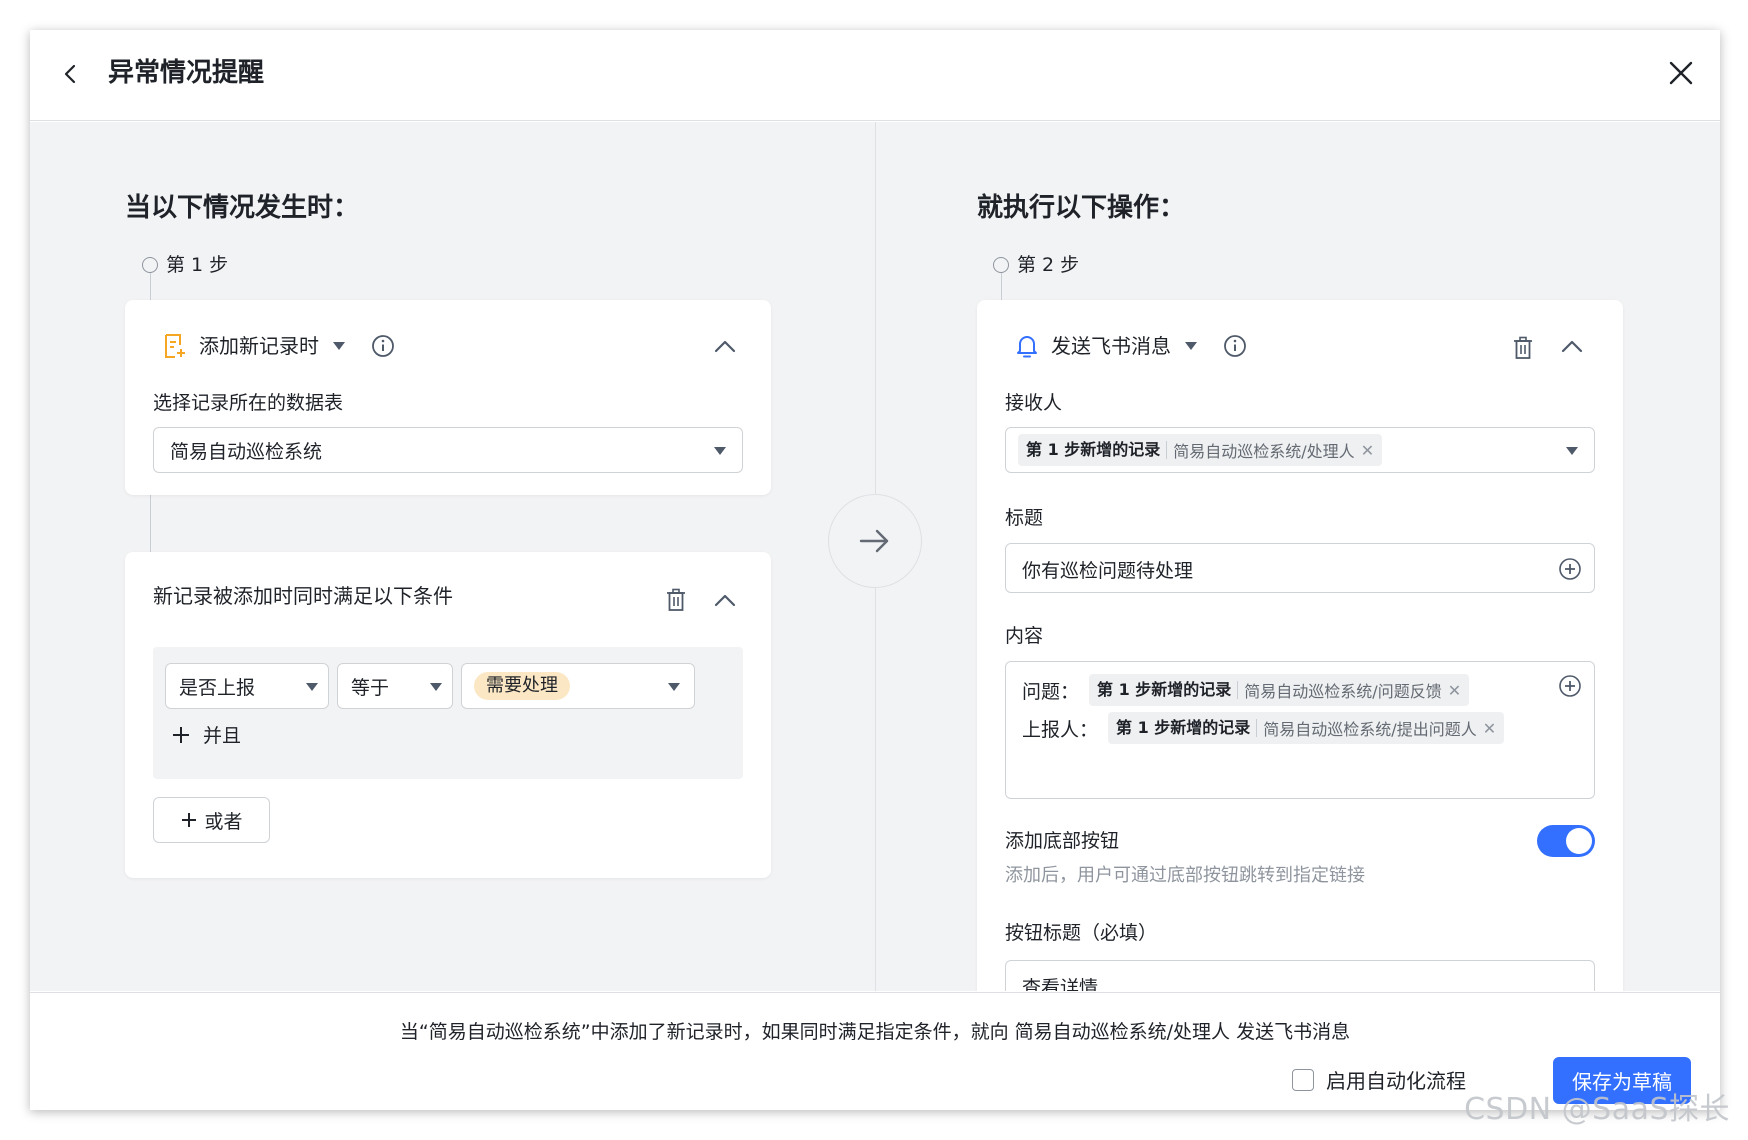  Describe the element at coordinates (1370, 729) in the screenshot. I see `chip-field: 简易自动巡检系统/提出问题人` at that location.